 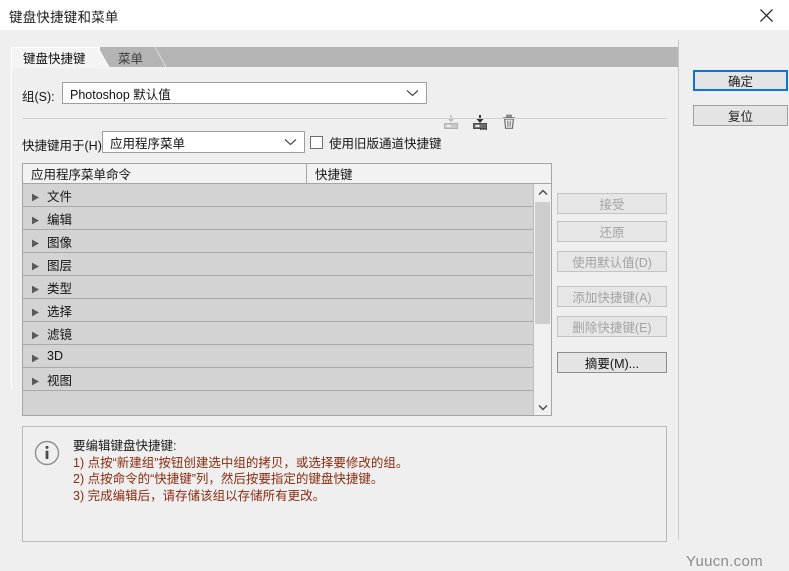 I want to click on delete-shortcut-button: 删除快捷键(E), so click(x=612, y=326).